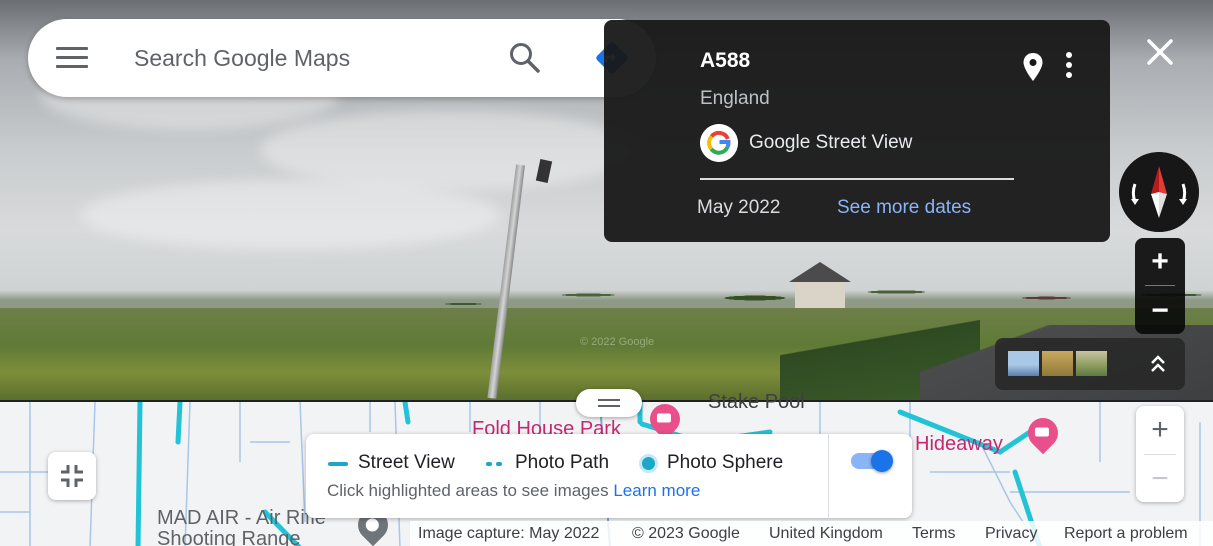 The height and width of the screenshot is (546, 1213). What do you see at coordinates (1033, 67) in the screenshot?
I see `map-pin-icon` at bounding box center [1033, 67].